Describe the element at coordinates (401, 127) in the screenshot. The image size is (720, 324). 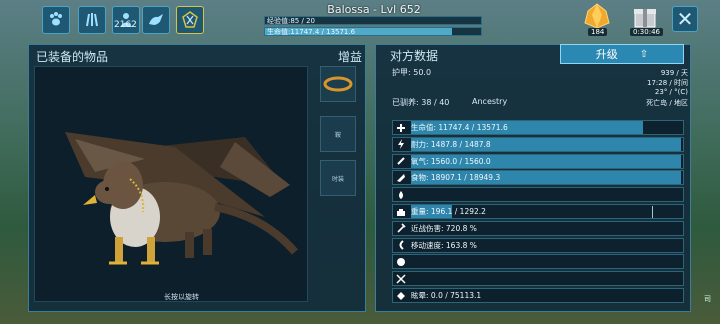
I see `plus-icon` at that location.